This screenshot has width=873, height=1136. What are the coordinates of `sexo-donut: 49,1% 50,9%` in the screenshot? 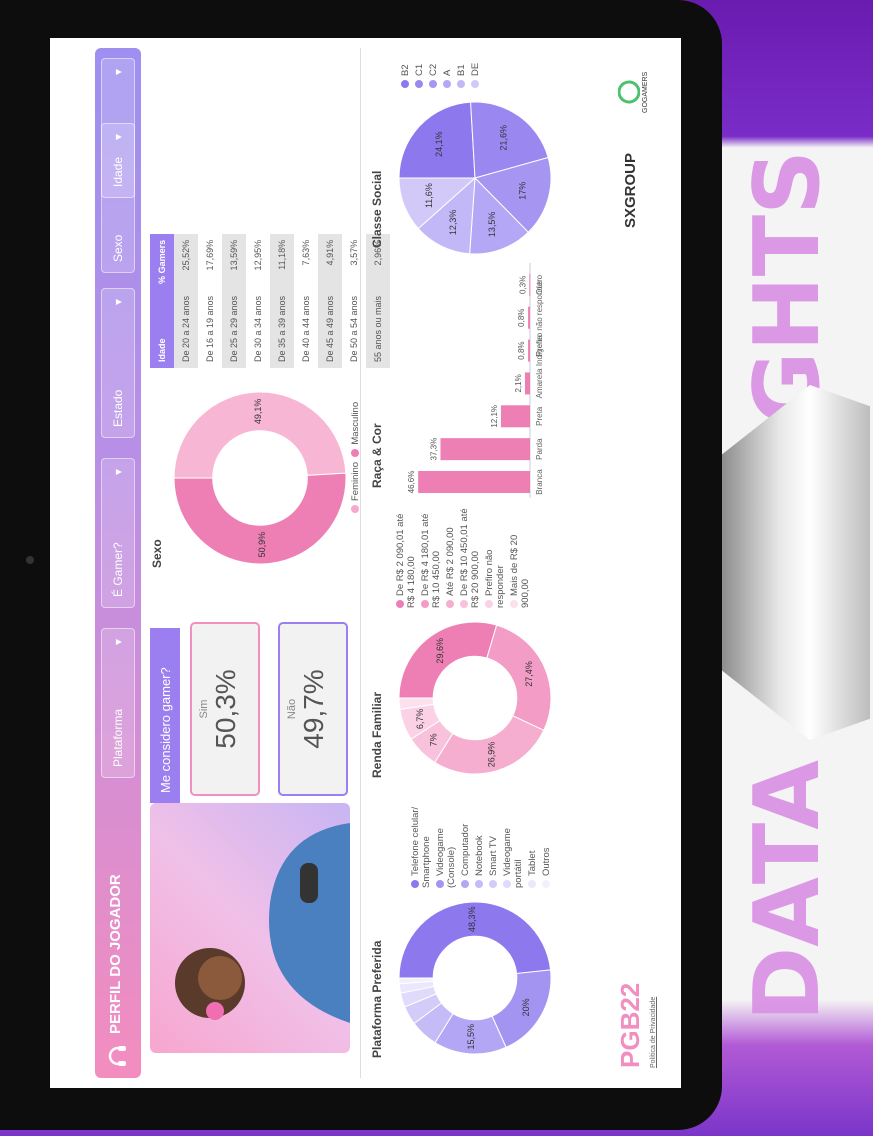 It's located at (260, 478).